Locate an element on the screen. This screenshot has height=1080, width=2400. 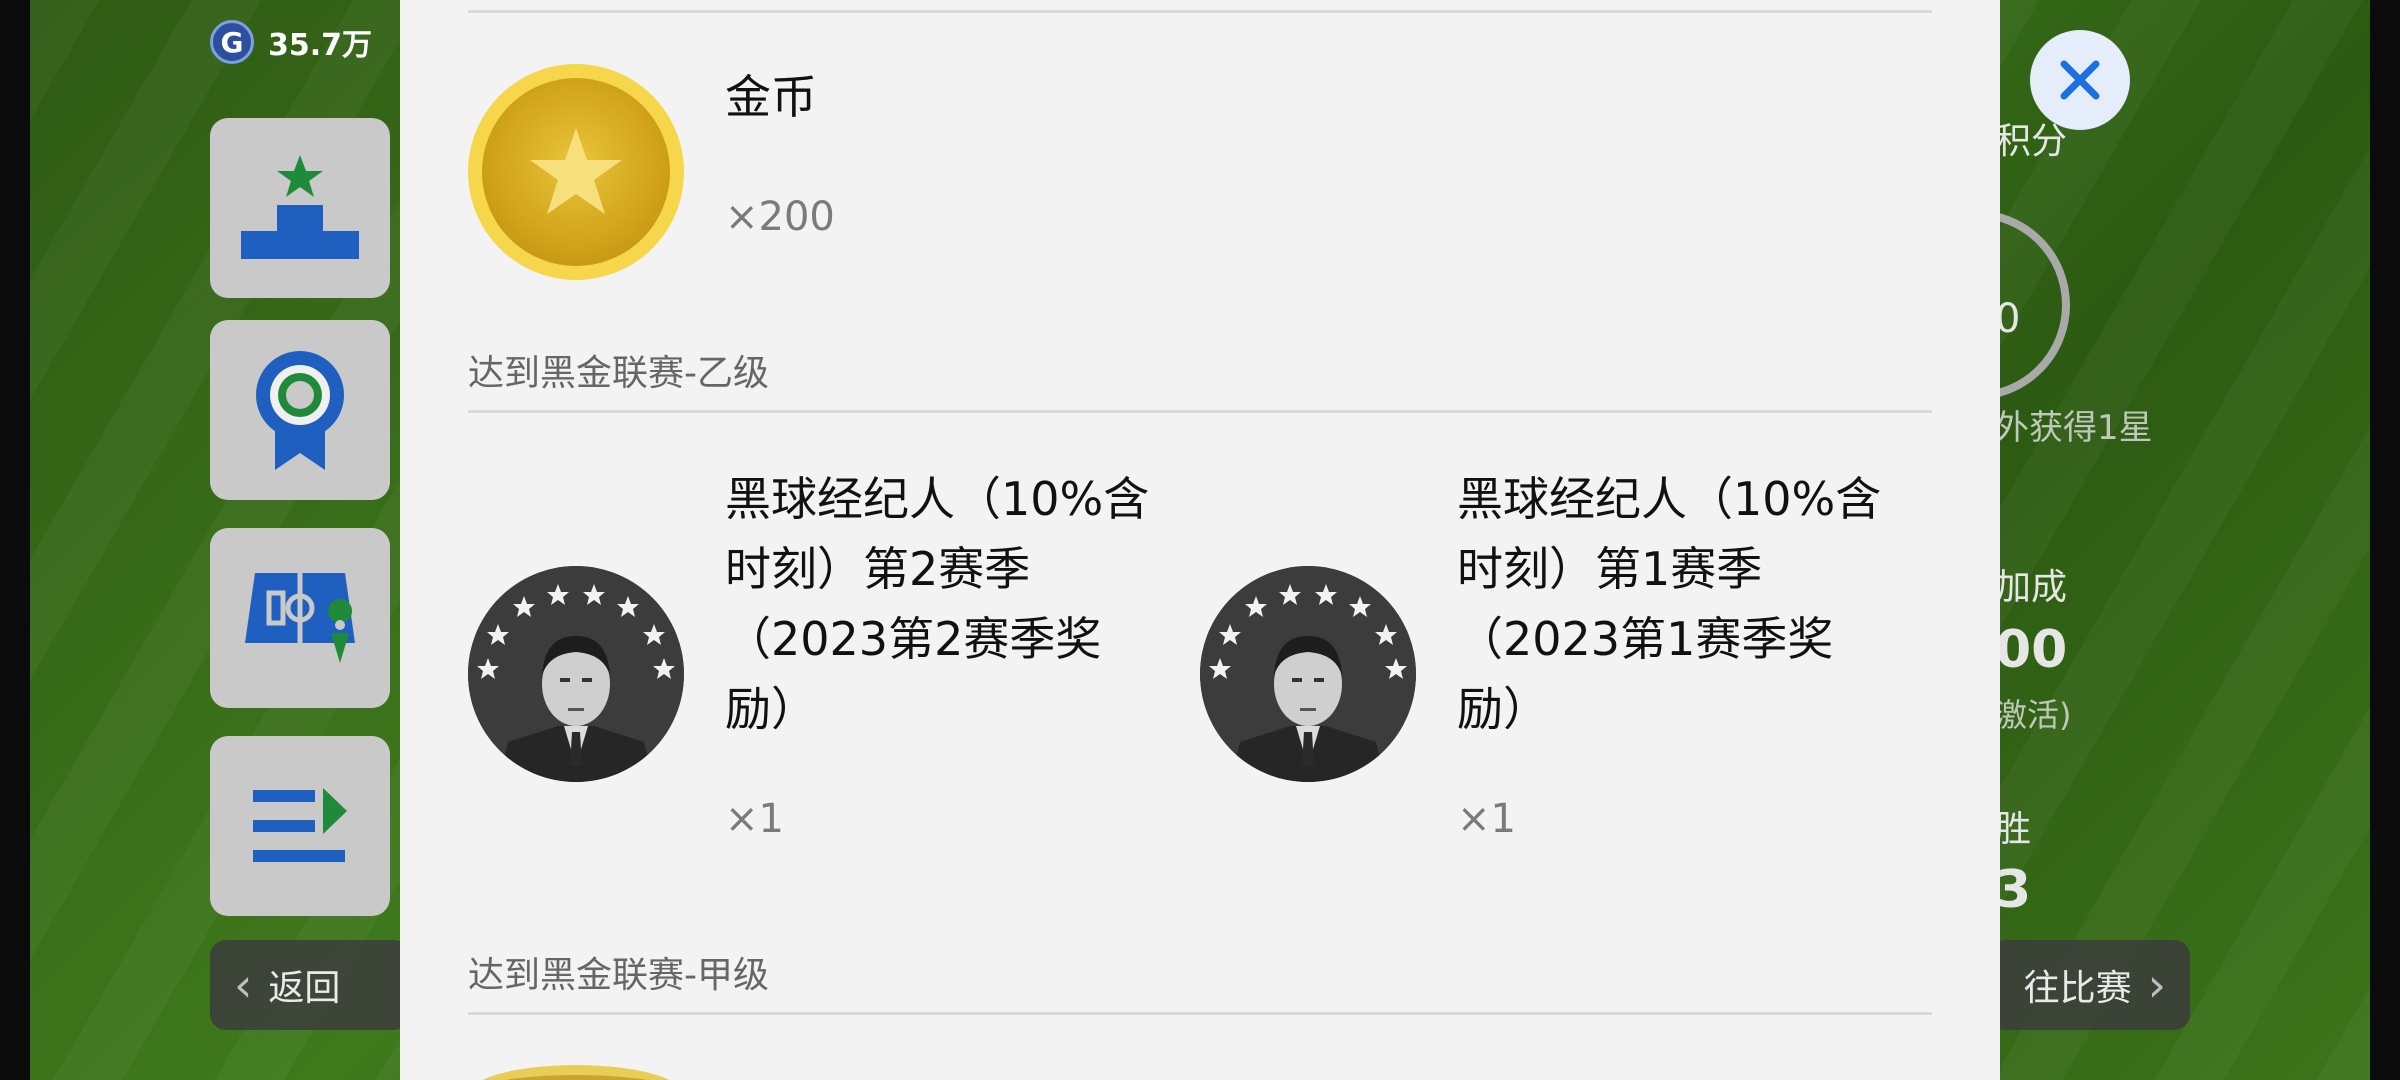
screen-frame-left is located at coordinates (15, 540).